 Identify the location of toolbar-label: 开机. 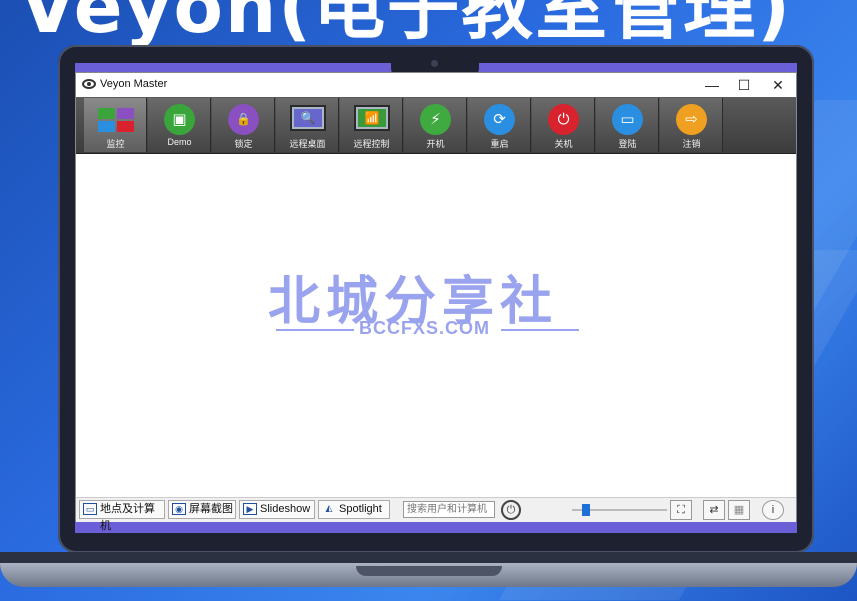
(435, 144).